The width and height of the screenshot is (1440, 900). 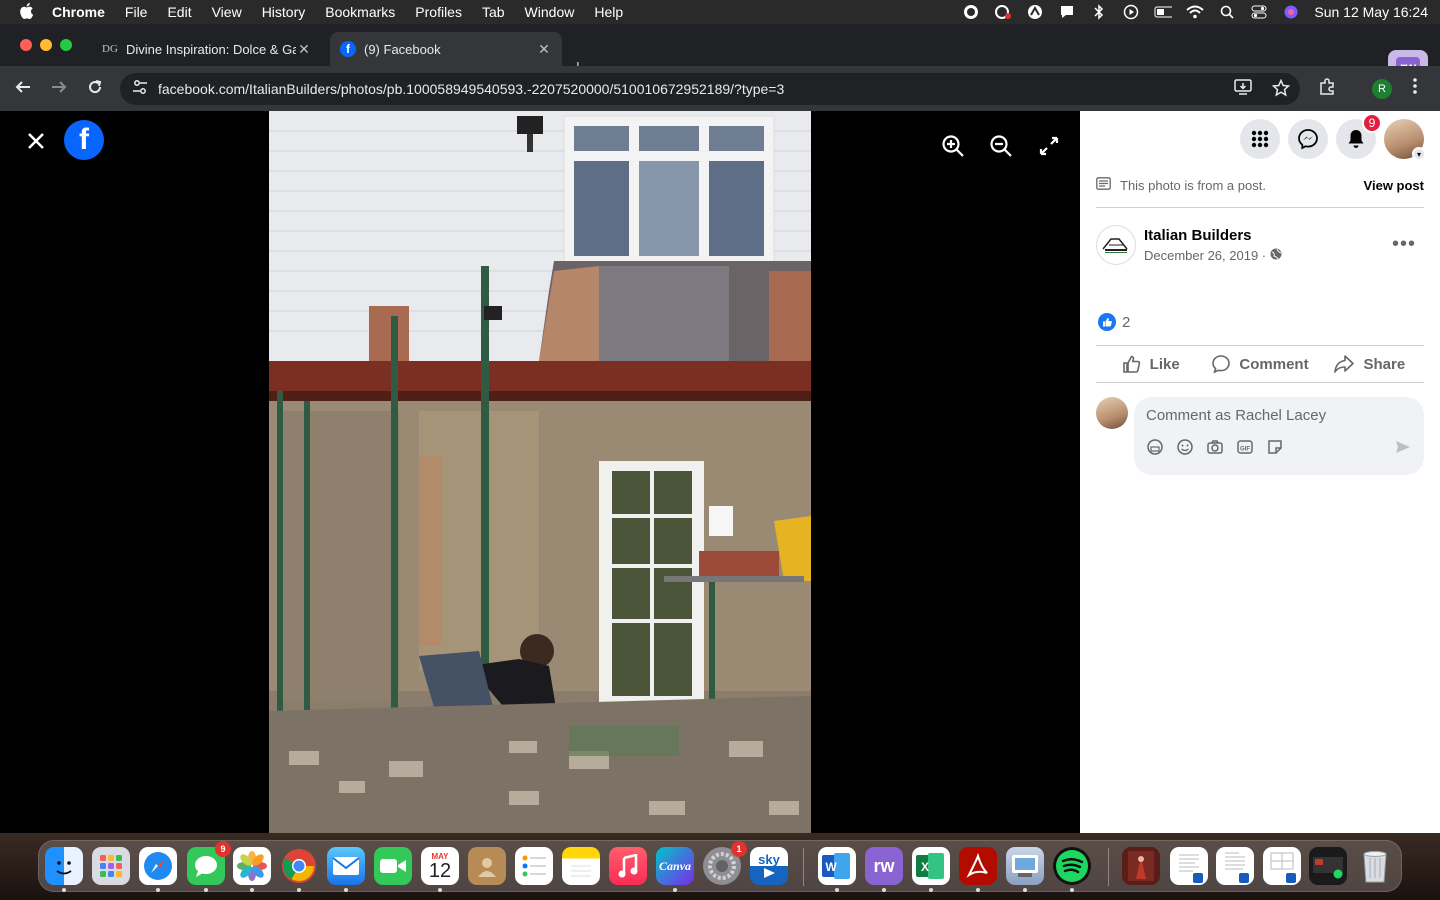 What do you see at coordinates (725, 863) in the screenshot?
I see `system-settings-icon: 1` at bounding box center [725, 863].